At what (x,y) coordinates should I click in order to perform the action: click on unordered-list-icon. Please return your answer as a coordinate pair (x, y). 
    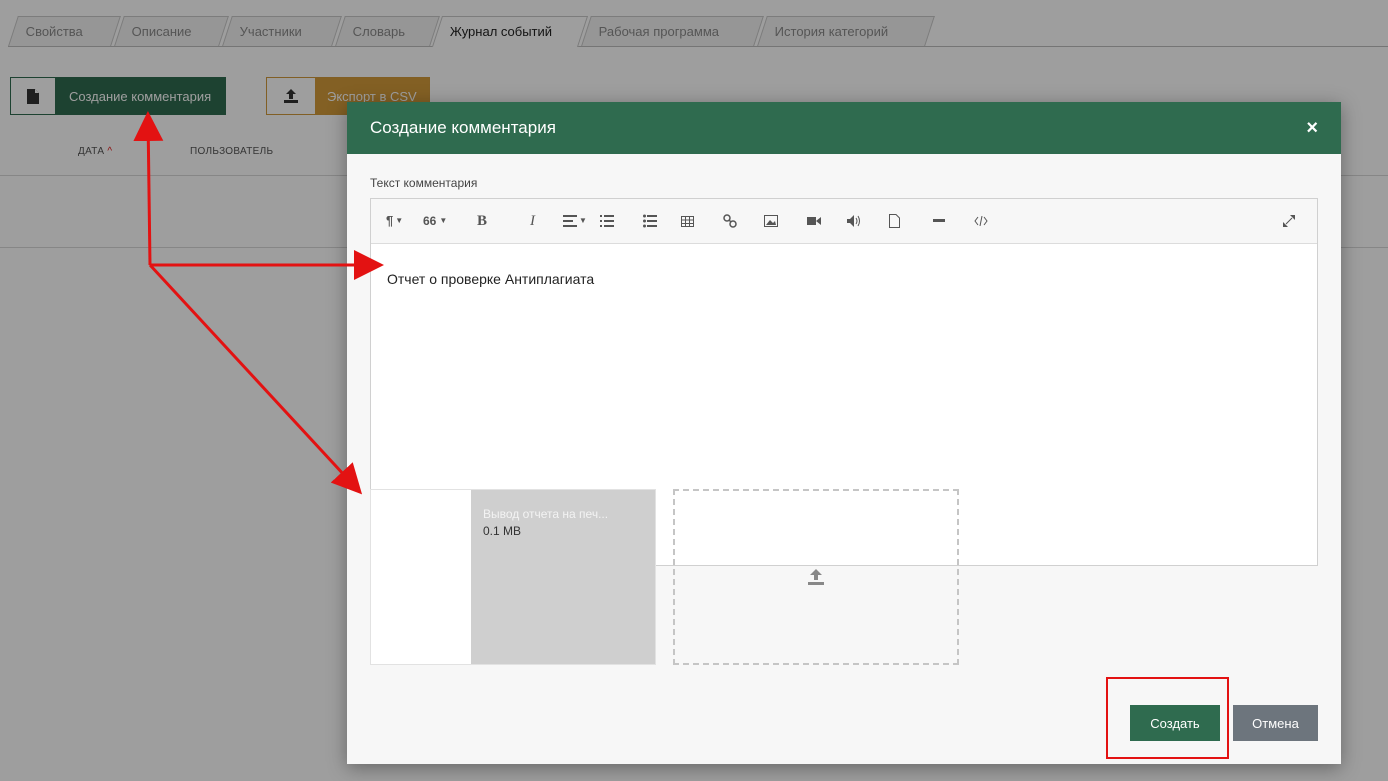
    Looking at the image, I should click on (650, 221).